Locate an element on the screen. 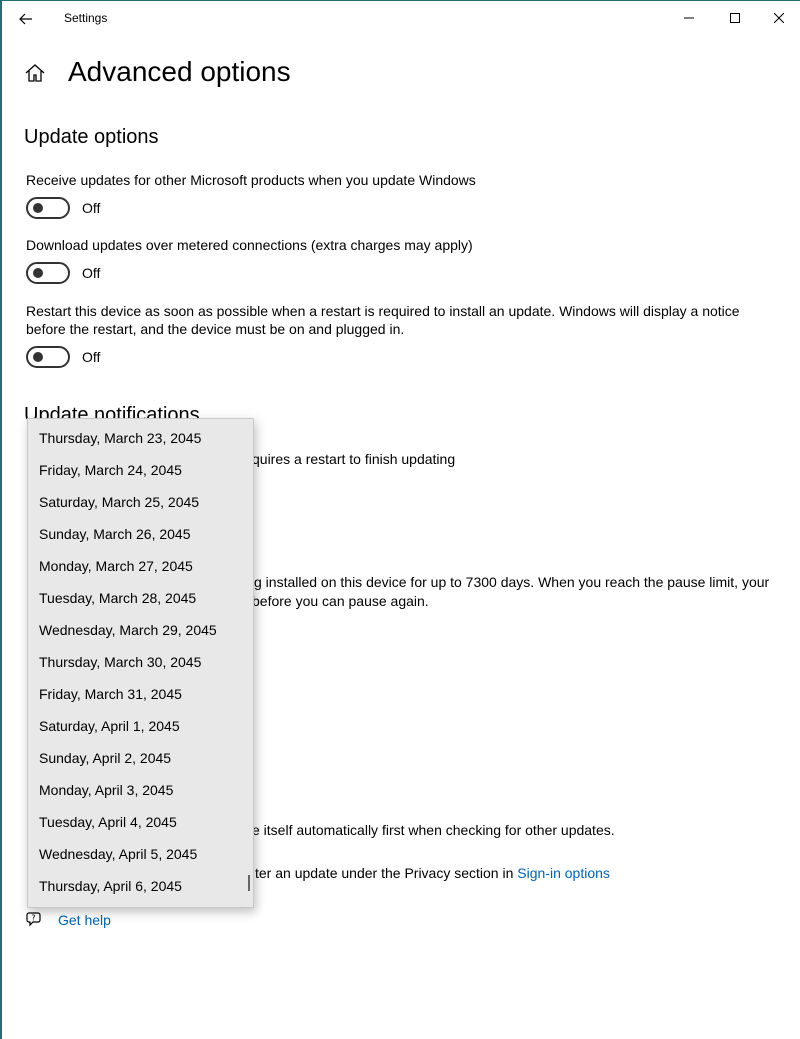 The image size is (800, 1039). dropdown-item: Tuesday, March 28, 2045 is located at coordinates (140, 598).